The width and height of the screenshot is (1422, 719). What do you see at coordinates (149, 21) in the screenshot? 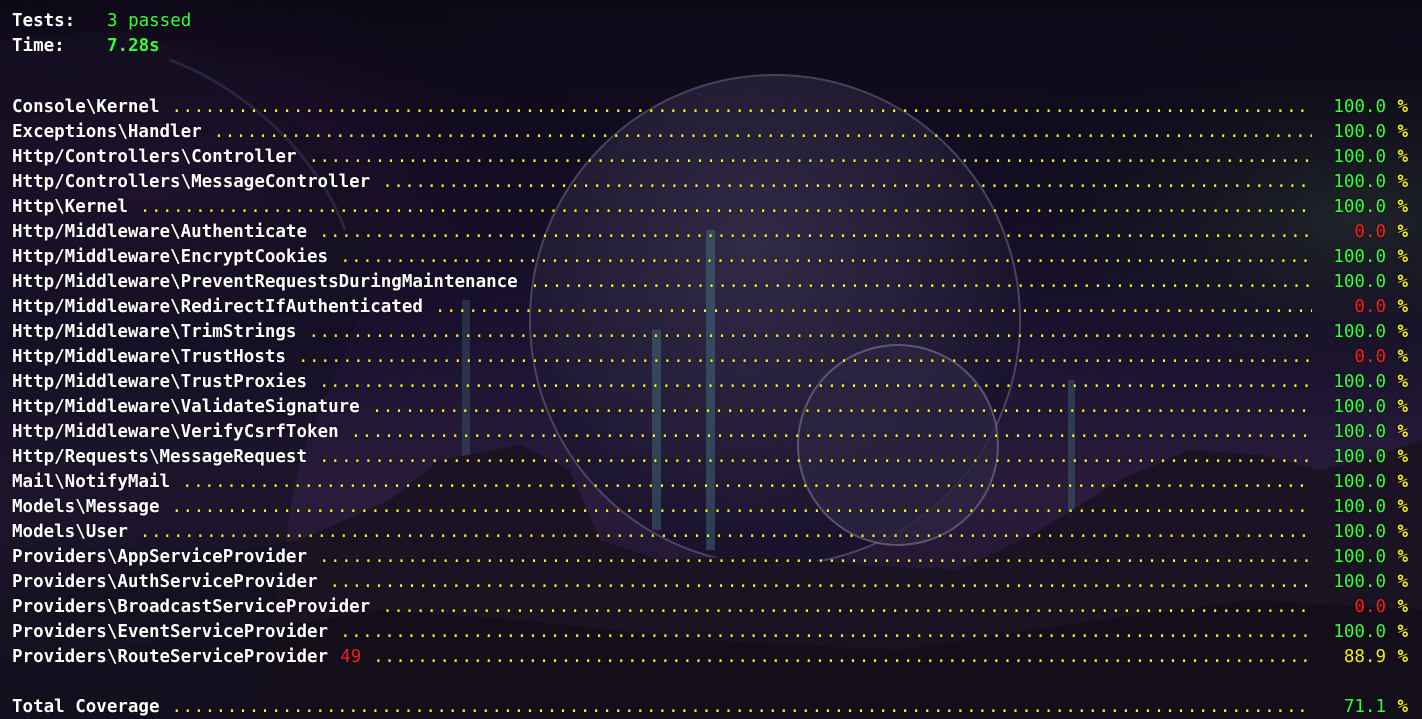
I see `tests-value: 3 passed` at bounding box center [149, 21].